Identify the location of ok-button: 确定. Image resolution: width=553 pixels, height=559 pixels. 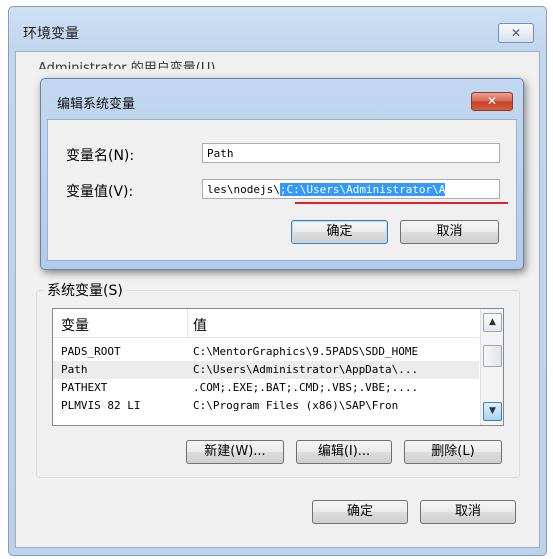
(360, 512).